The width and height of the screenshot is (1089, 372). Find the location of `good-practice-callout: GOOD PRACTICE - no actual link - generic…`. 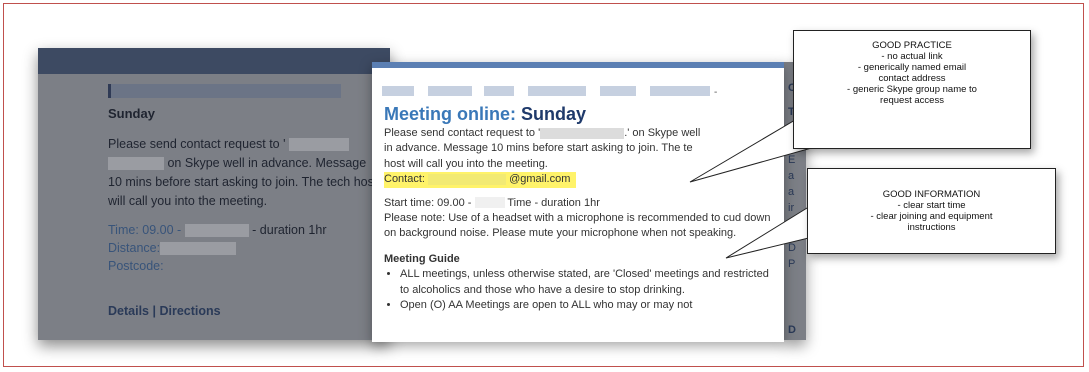

good-practice-callout: GOOD PRACTICE - no actual link - generic… is located at coordinates (912, 89).